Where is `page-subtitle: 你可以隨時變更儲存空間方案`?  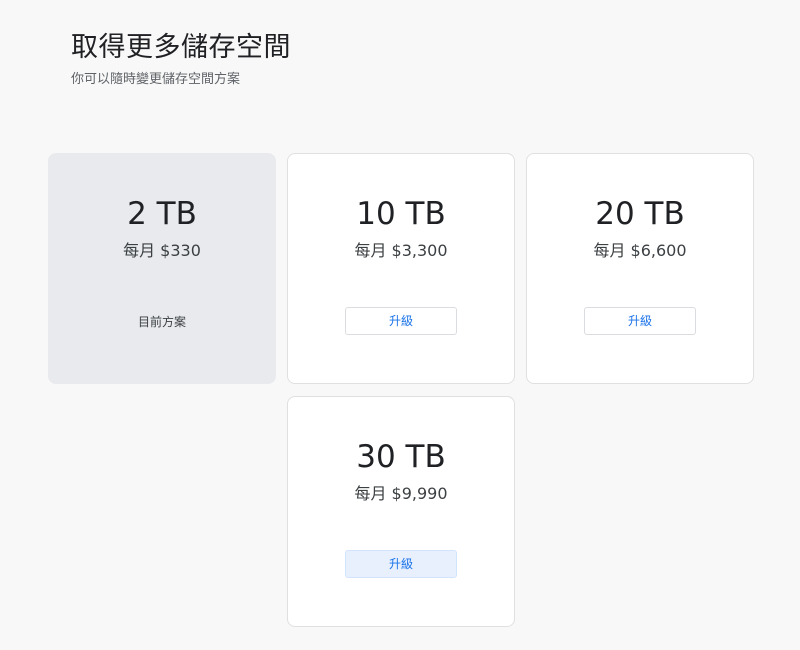 page-subtitle: 你可以隨時變更儲存空間方案 is located at coordinates (156, 79).